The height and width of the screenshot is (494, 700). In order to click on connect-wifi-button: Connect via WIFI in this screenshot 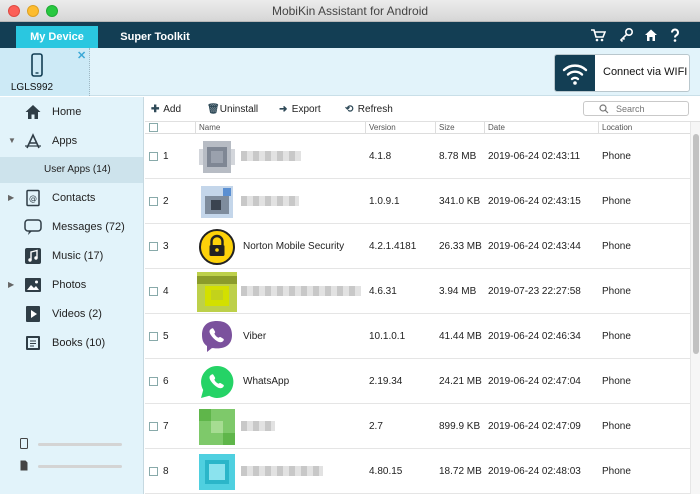, I will do `click(622, 73)`.